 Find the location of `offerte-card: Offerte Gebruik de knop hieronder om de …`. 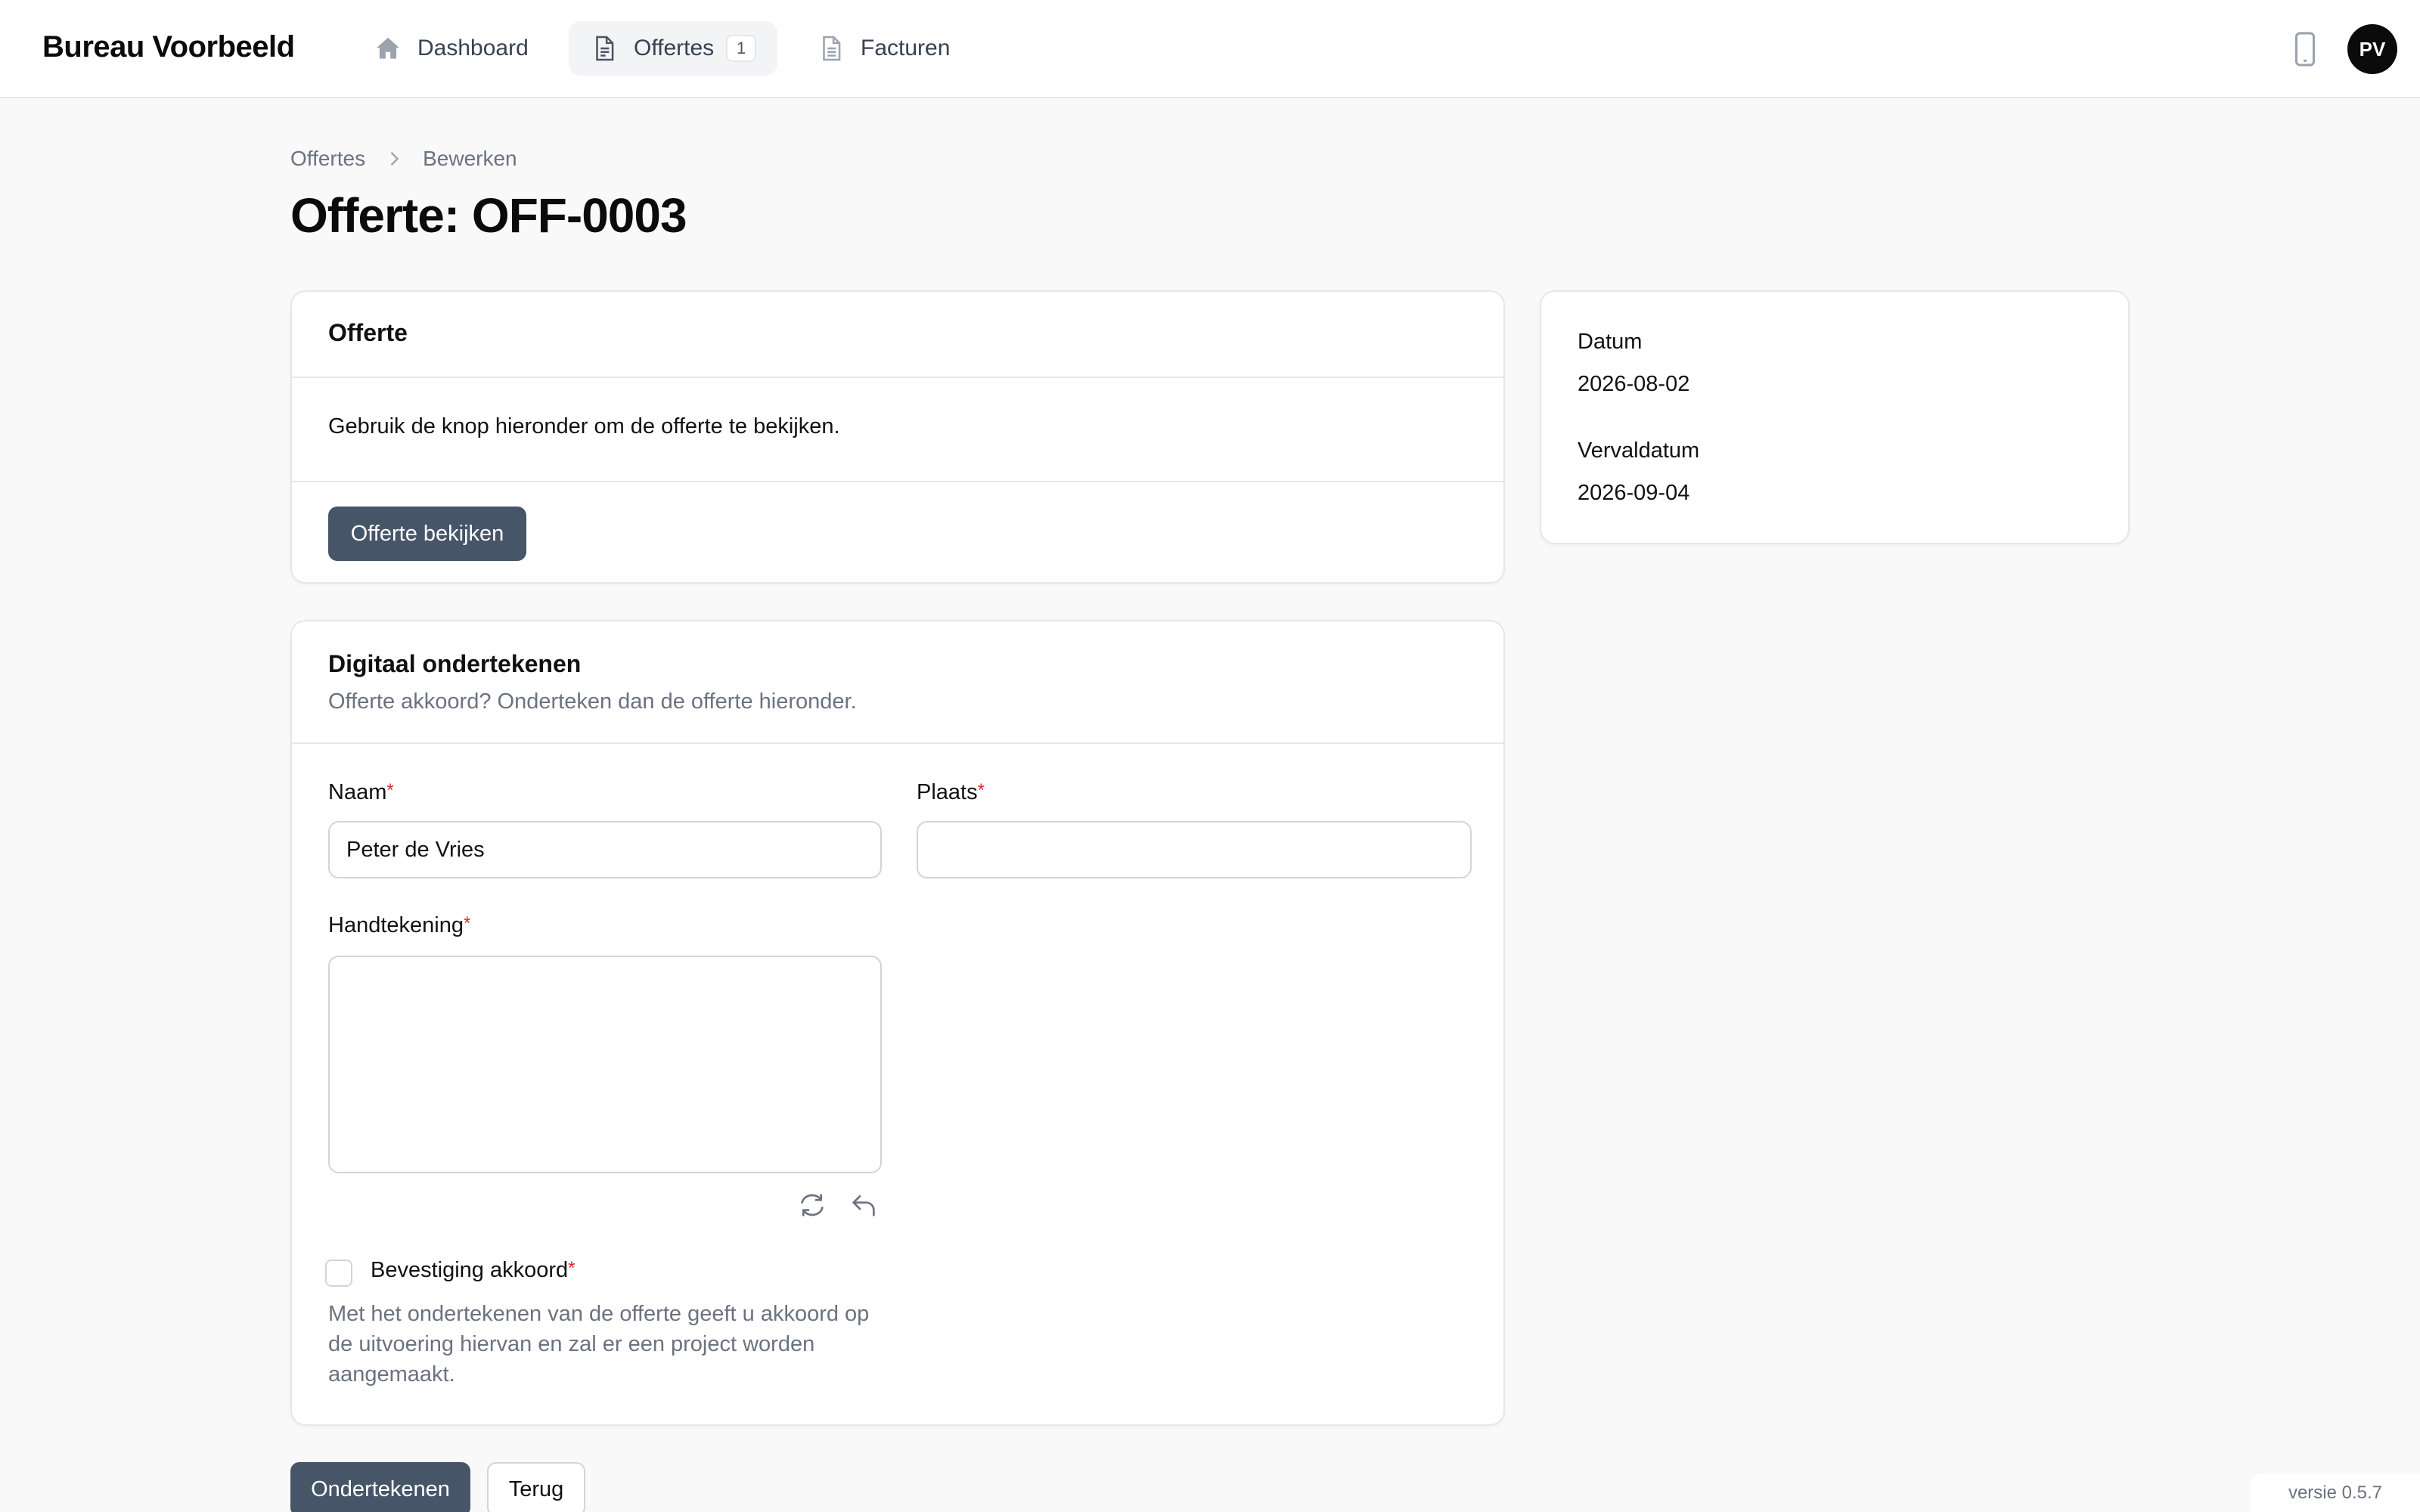

offerte-card: Offerte Gebruik de knop hieronder om de … is located at coordinates (897, 437).